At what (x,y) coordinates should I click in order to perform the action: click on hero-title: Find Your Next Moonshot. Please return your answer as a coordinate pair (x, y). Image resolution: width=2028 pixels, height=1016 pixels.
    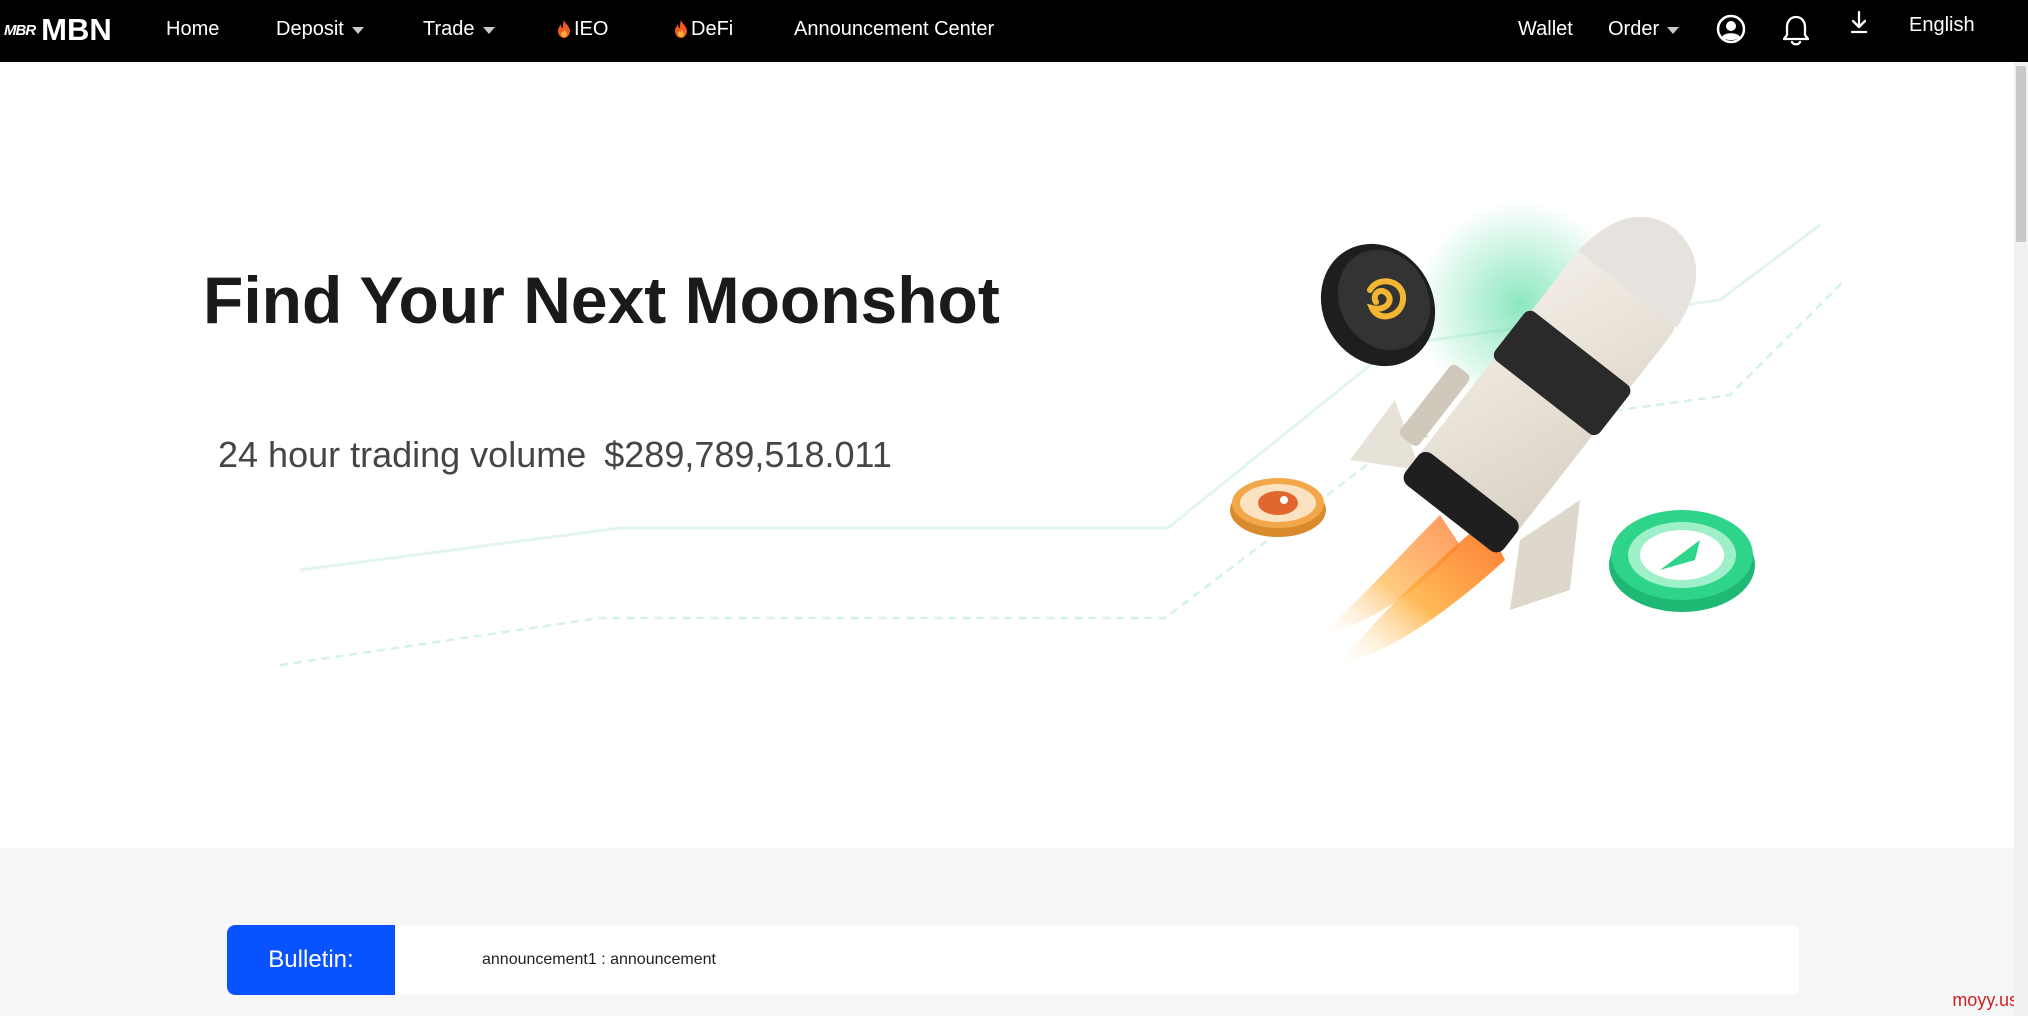
    Looking at the image, I should click on (601, 300).